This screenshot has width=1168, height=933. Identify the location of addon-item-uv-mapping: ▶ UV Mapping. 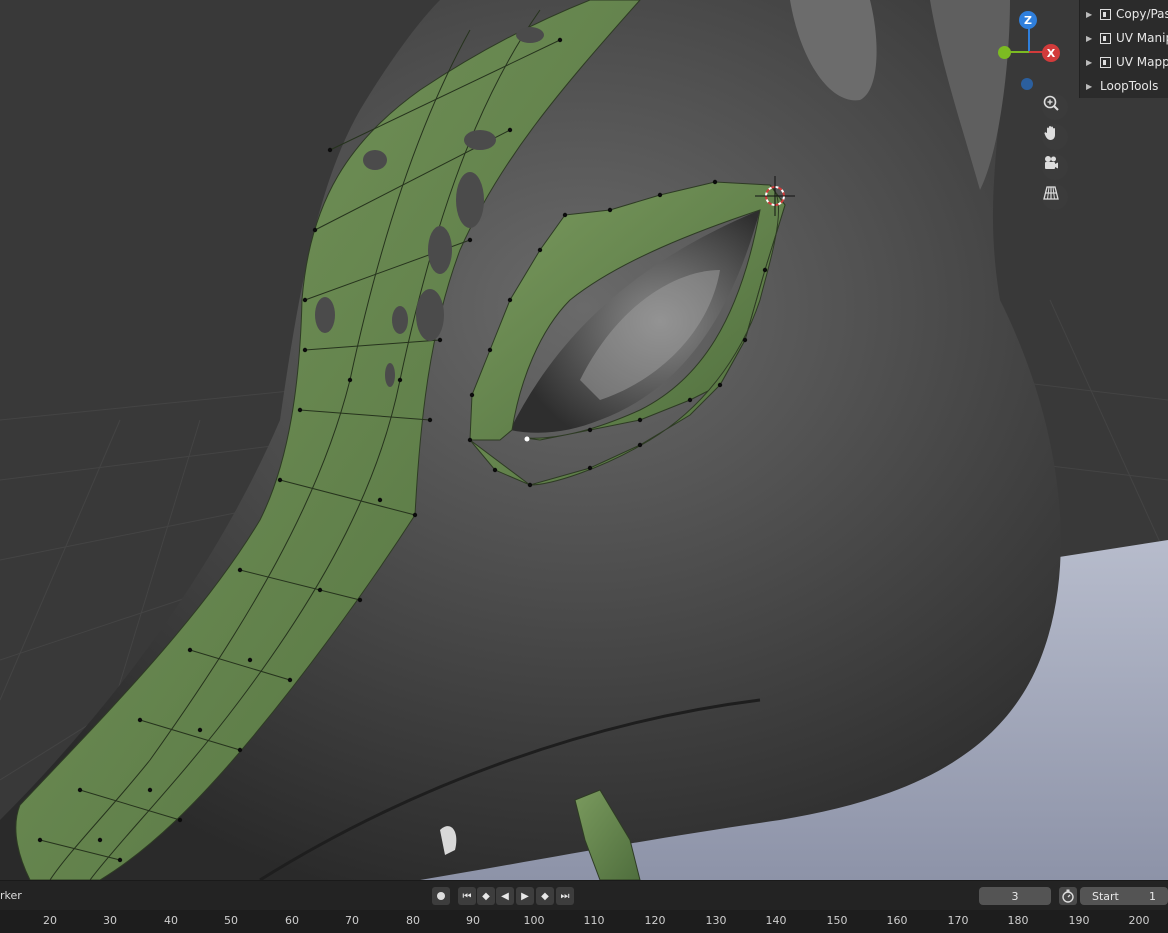
(1124, 62).